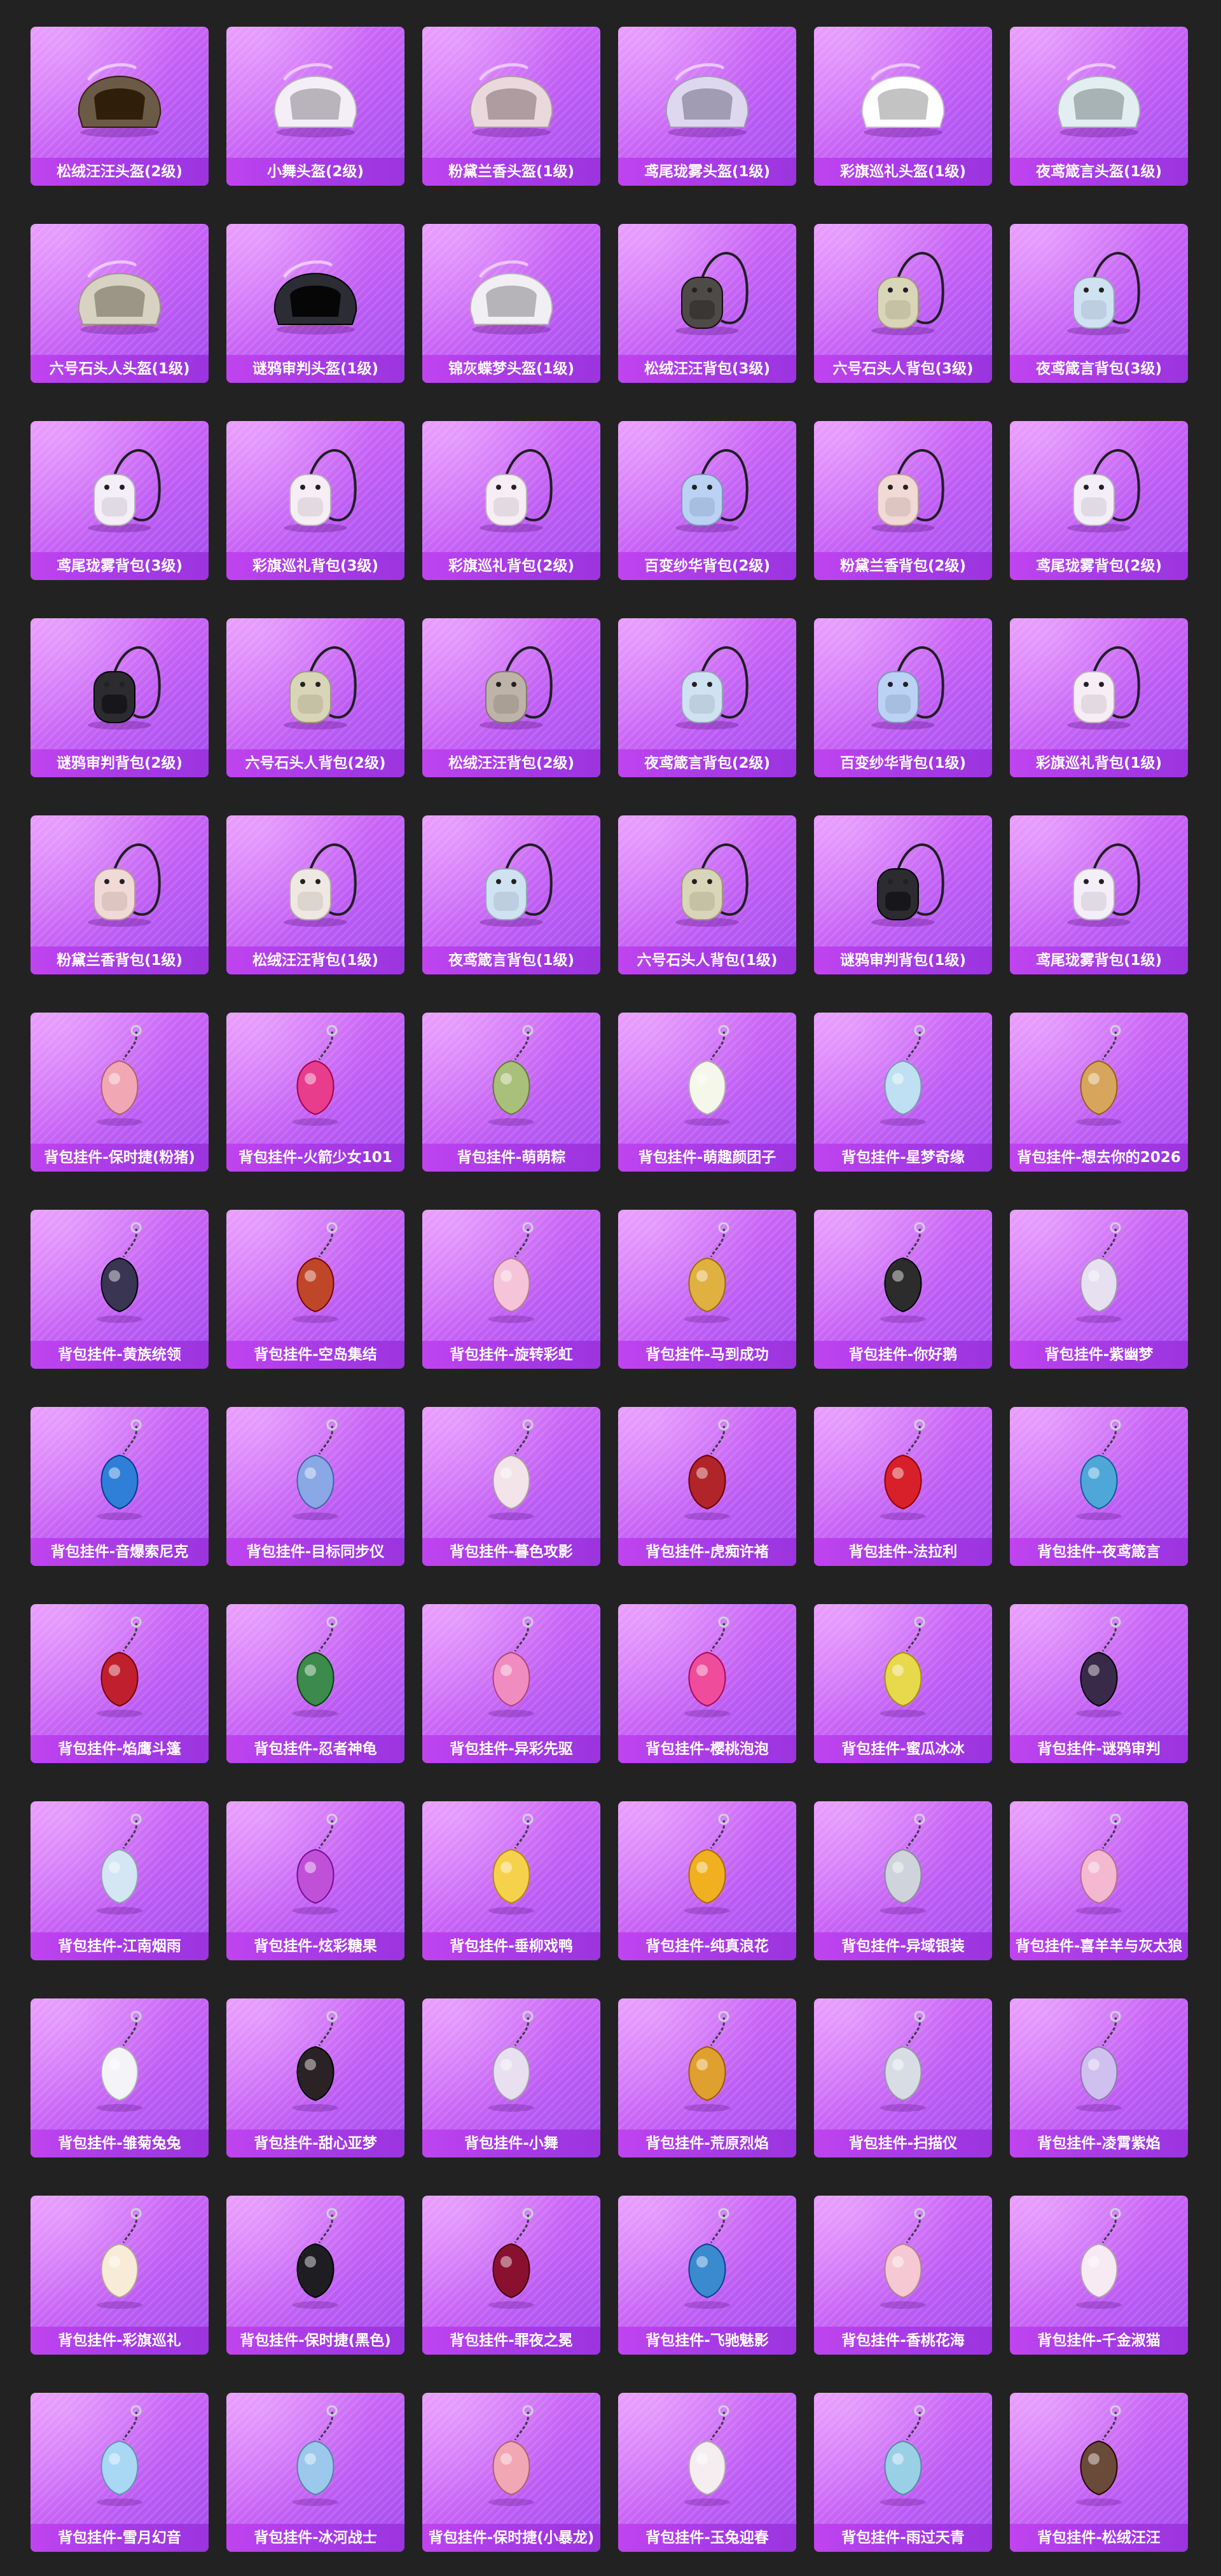 This screenshot has width=1221, height=2576. I want to click on item-card: 鸢尾珑雾背包(2级), so click(1099, 500).